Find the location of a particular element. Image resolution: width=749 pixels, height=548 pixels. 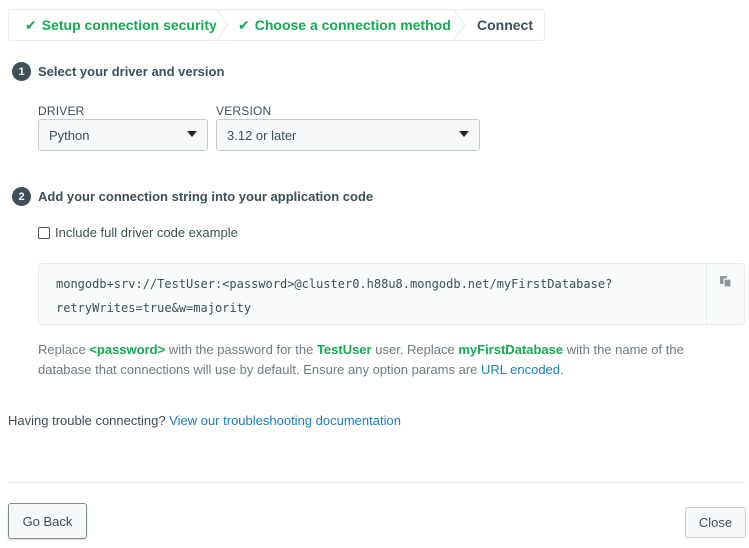

section-title-text: Select your driver and version is located at coordinates (131, 71).